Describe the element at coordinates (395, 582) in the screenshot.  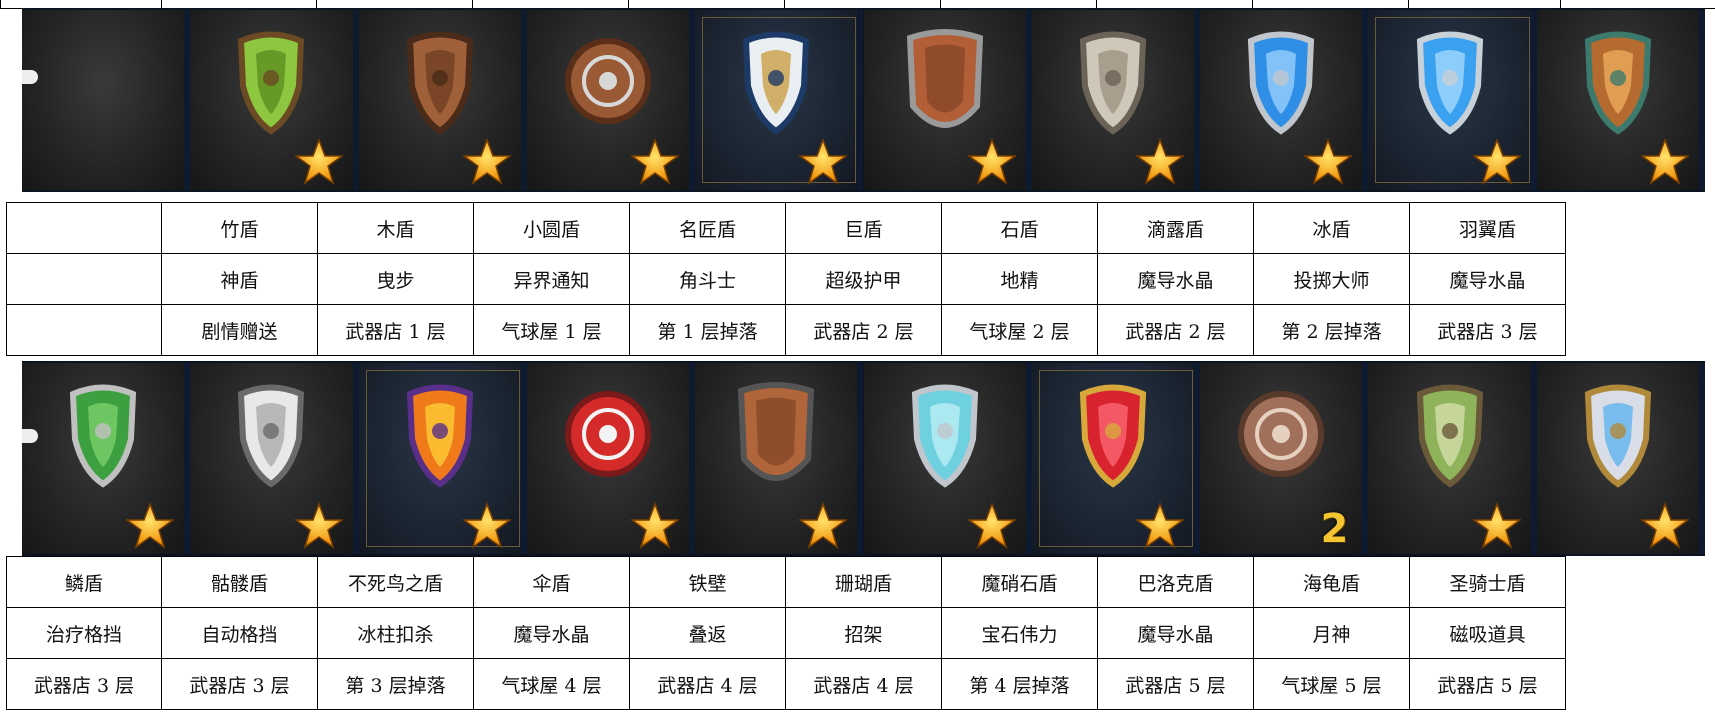
I see `shield-name-cell: 不死鸟之盾` at that location.